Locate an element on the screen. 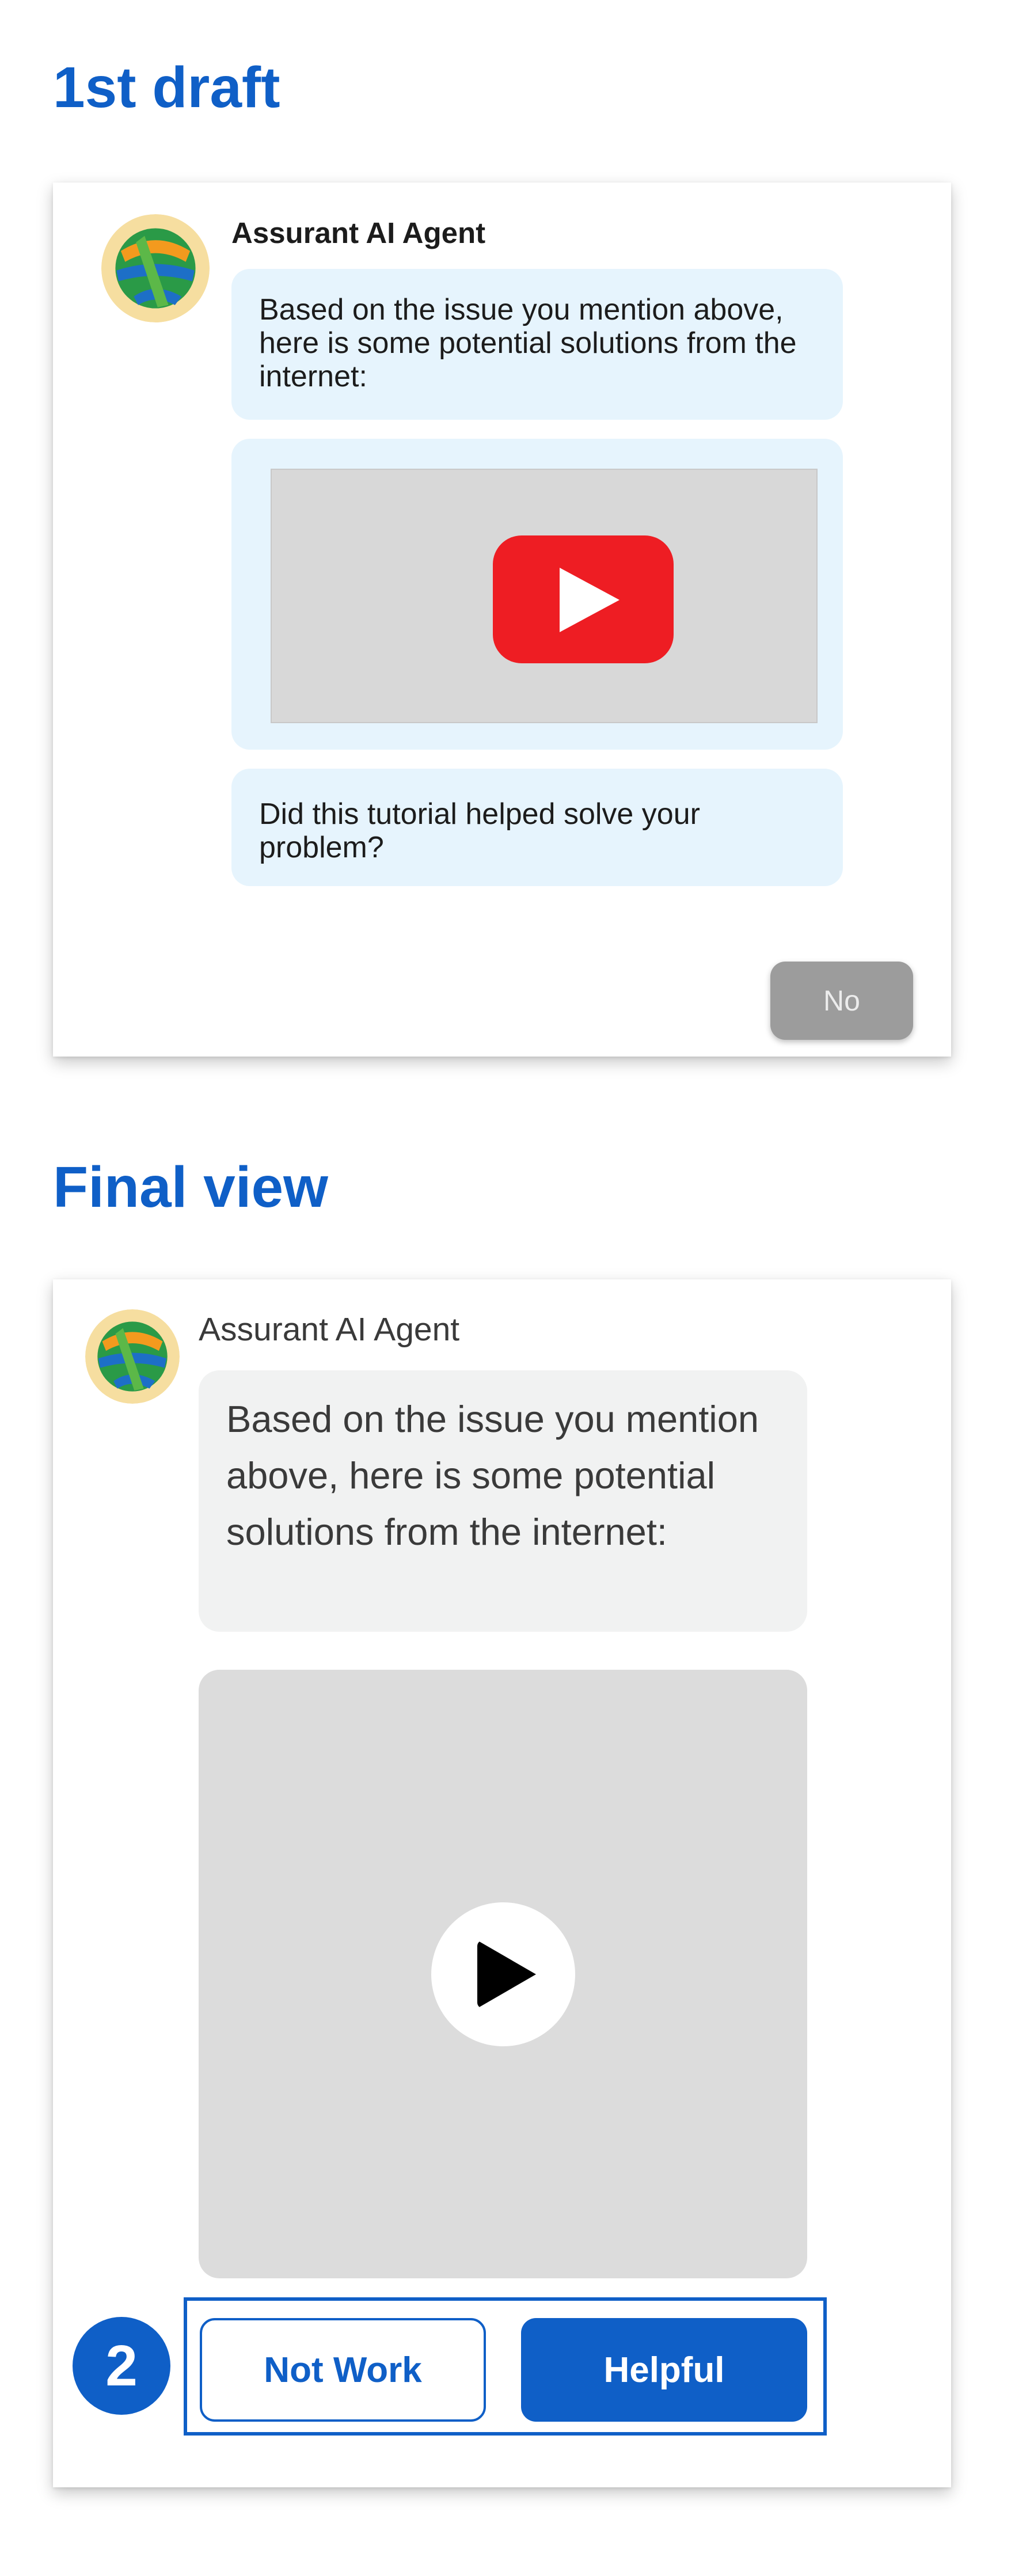 The image size is (1011, 2576). video-message-bubble is located at coordinates (537, 594).